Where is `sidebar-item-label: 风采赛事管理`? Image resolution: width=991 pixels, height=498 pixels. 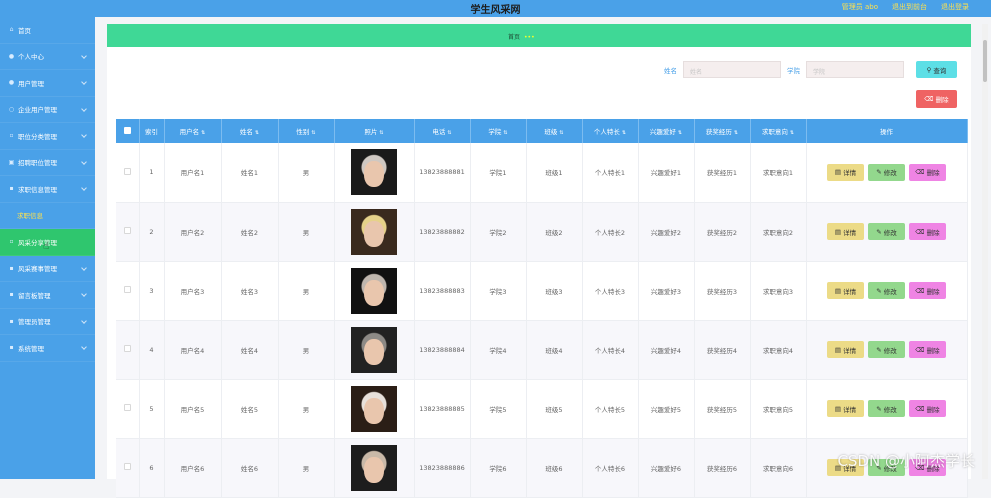
sidebar-item-label: 风采赛事管理 is located at coordinates (37, 268).